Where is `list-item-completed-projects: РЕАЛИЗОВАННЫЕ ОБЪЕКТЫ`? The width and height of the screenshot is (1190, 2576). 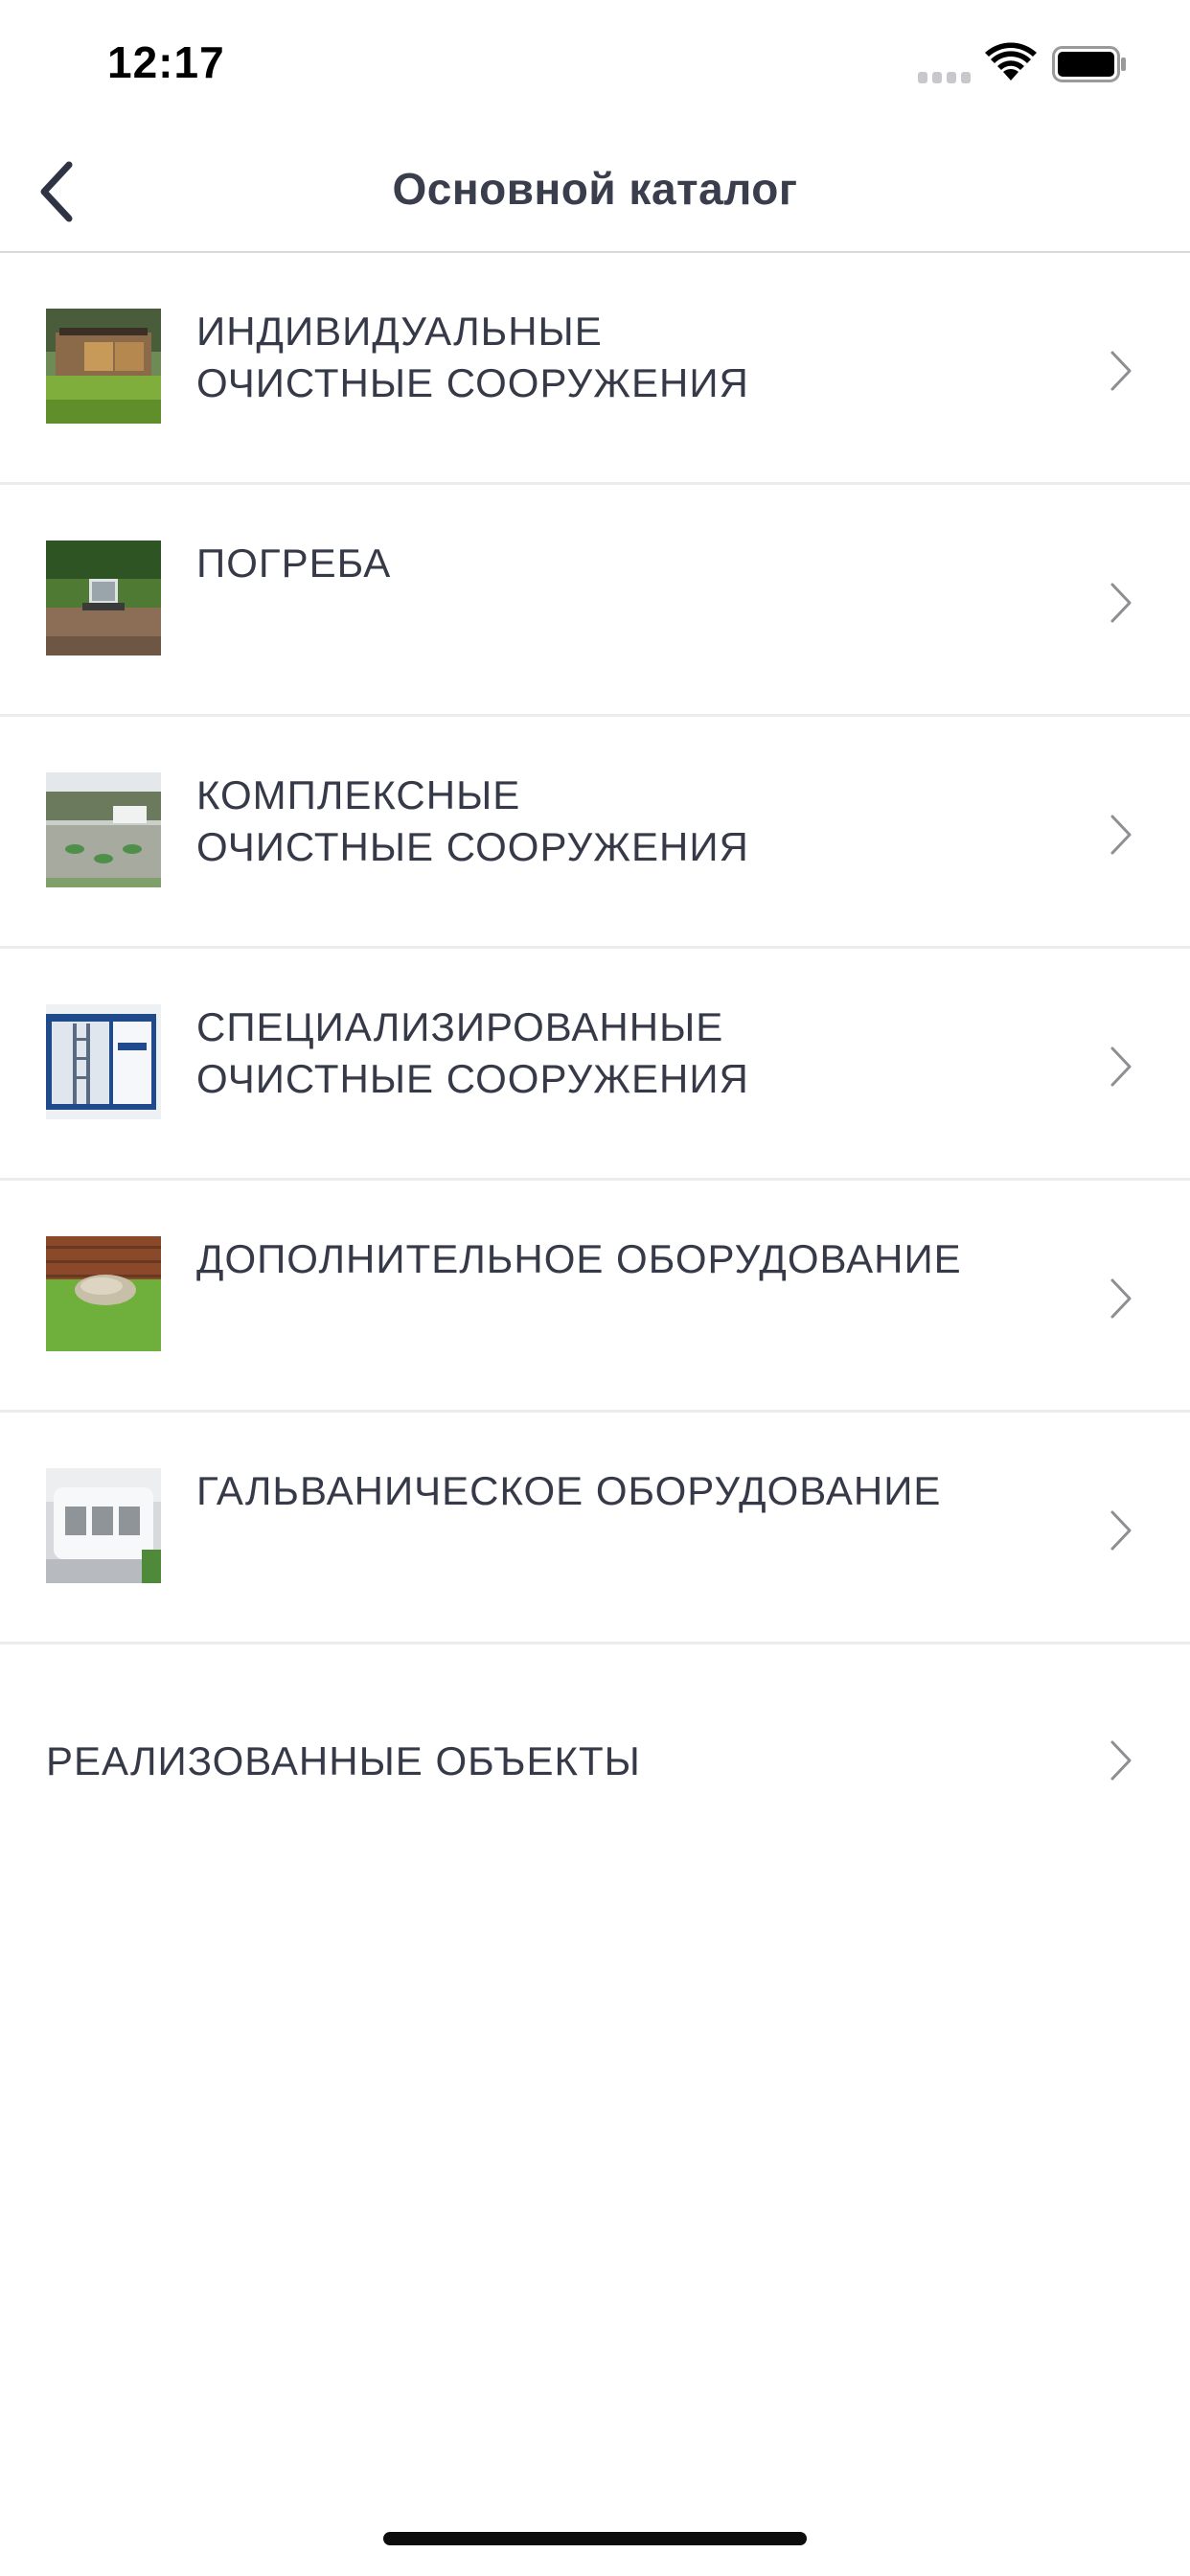
list-item-completed-projects: РЕАЛИЗОВАННЫЕ ОБЪЕКТЫ is located at coordinates (595, 1759).